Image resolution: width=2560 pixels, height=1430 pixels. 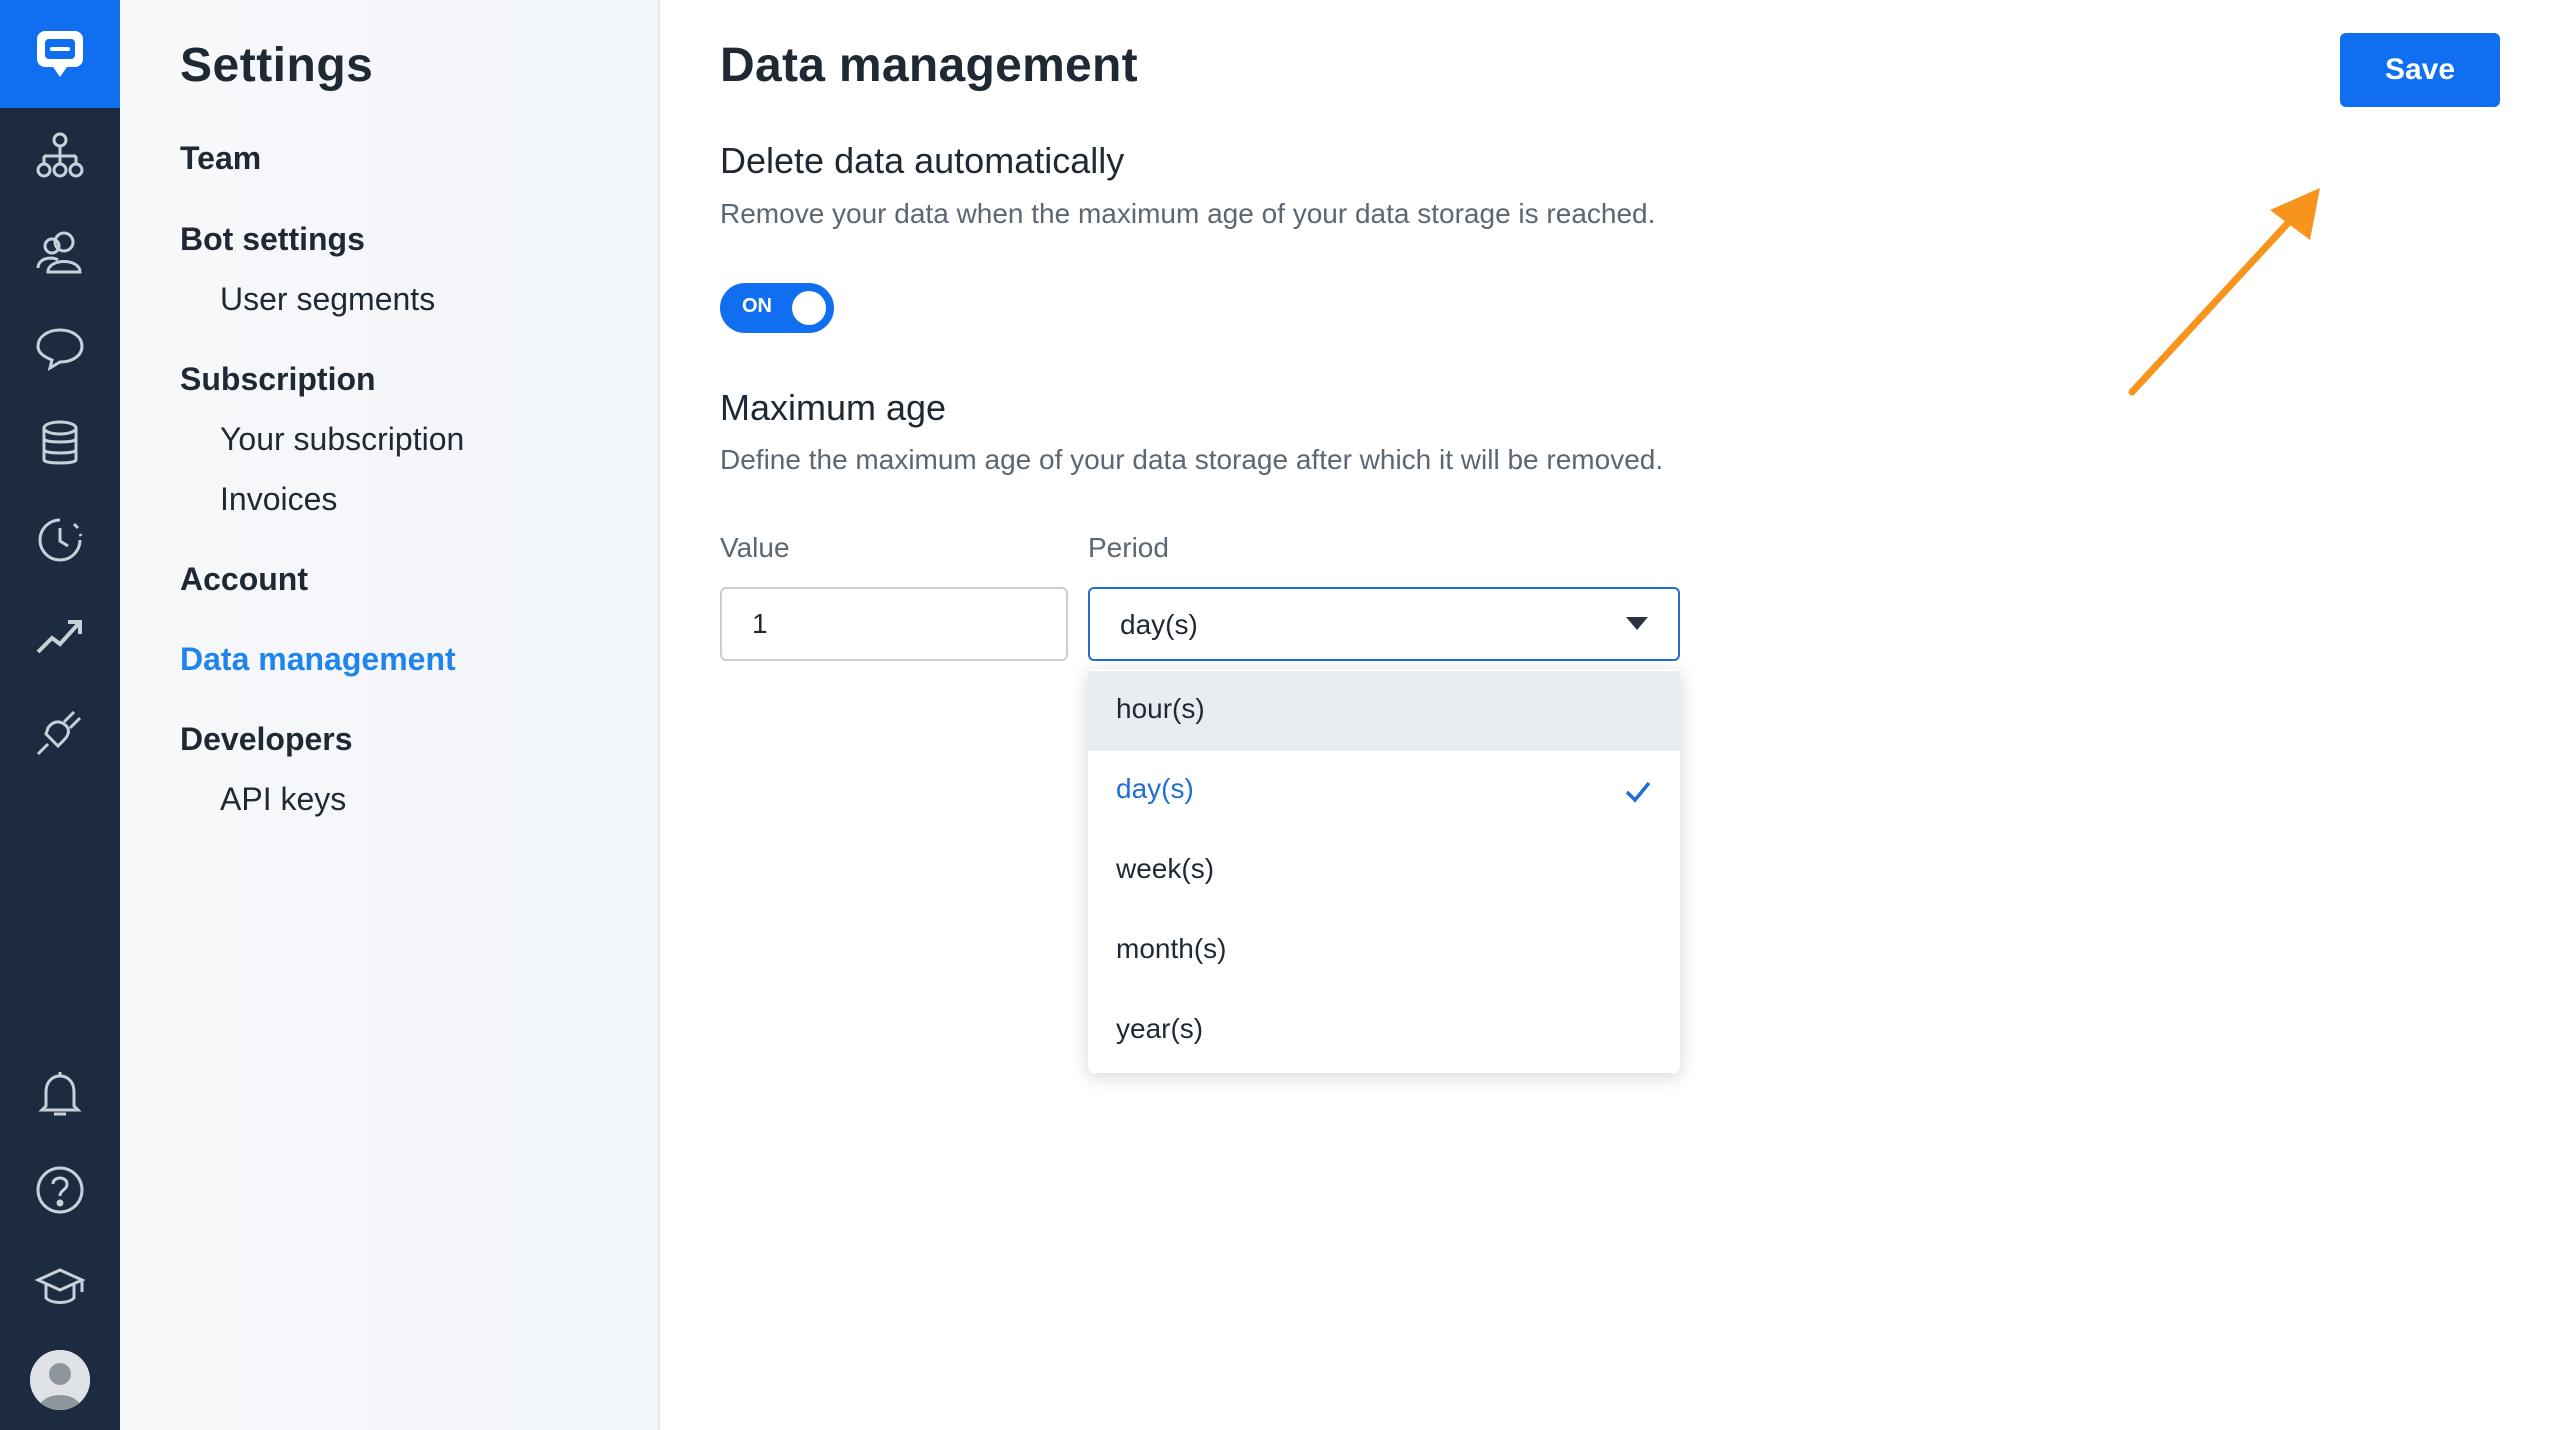 What do you see at coordinates (60, 1094) in the screenshot?
I see `bell-icon` at bounding box center [60, 1094].